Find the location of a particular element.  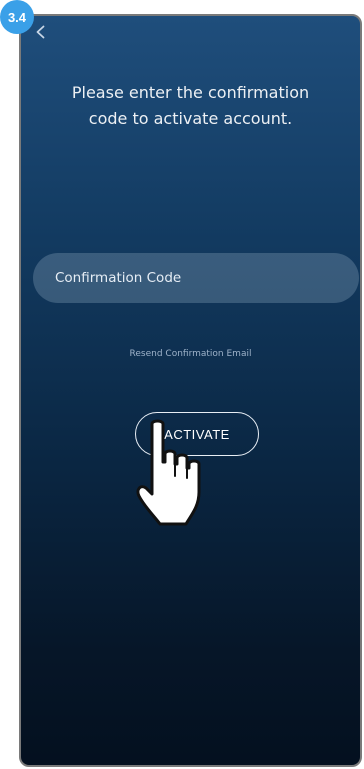

resend-confirmation-link: Resend Confirmation Email is located at coordinates (190, 354).